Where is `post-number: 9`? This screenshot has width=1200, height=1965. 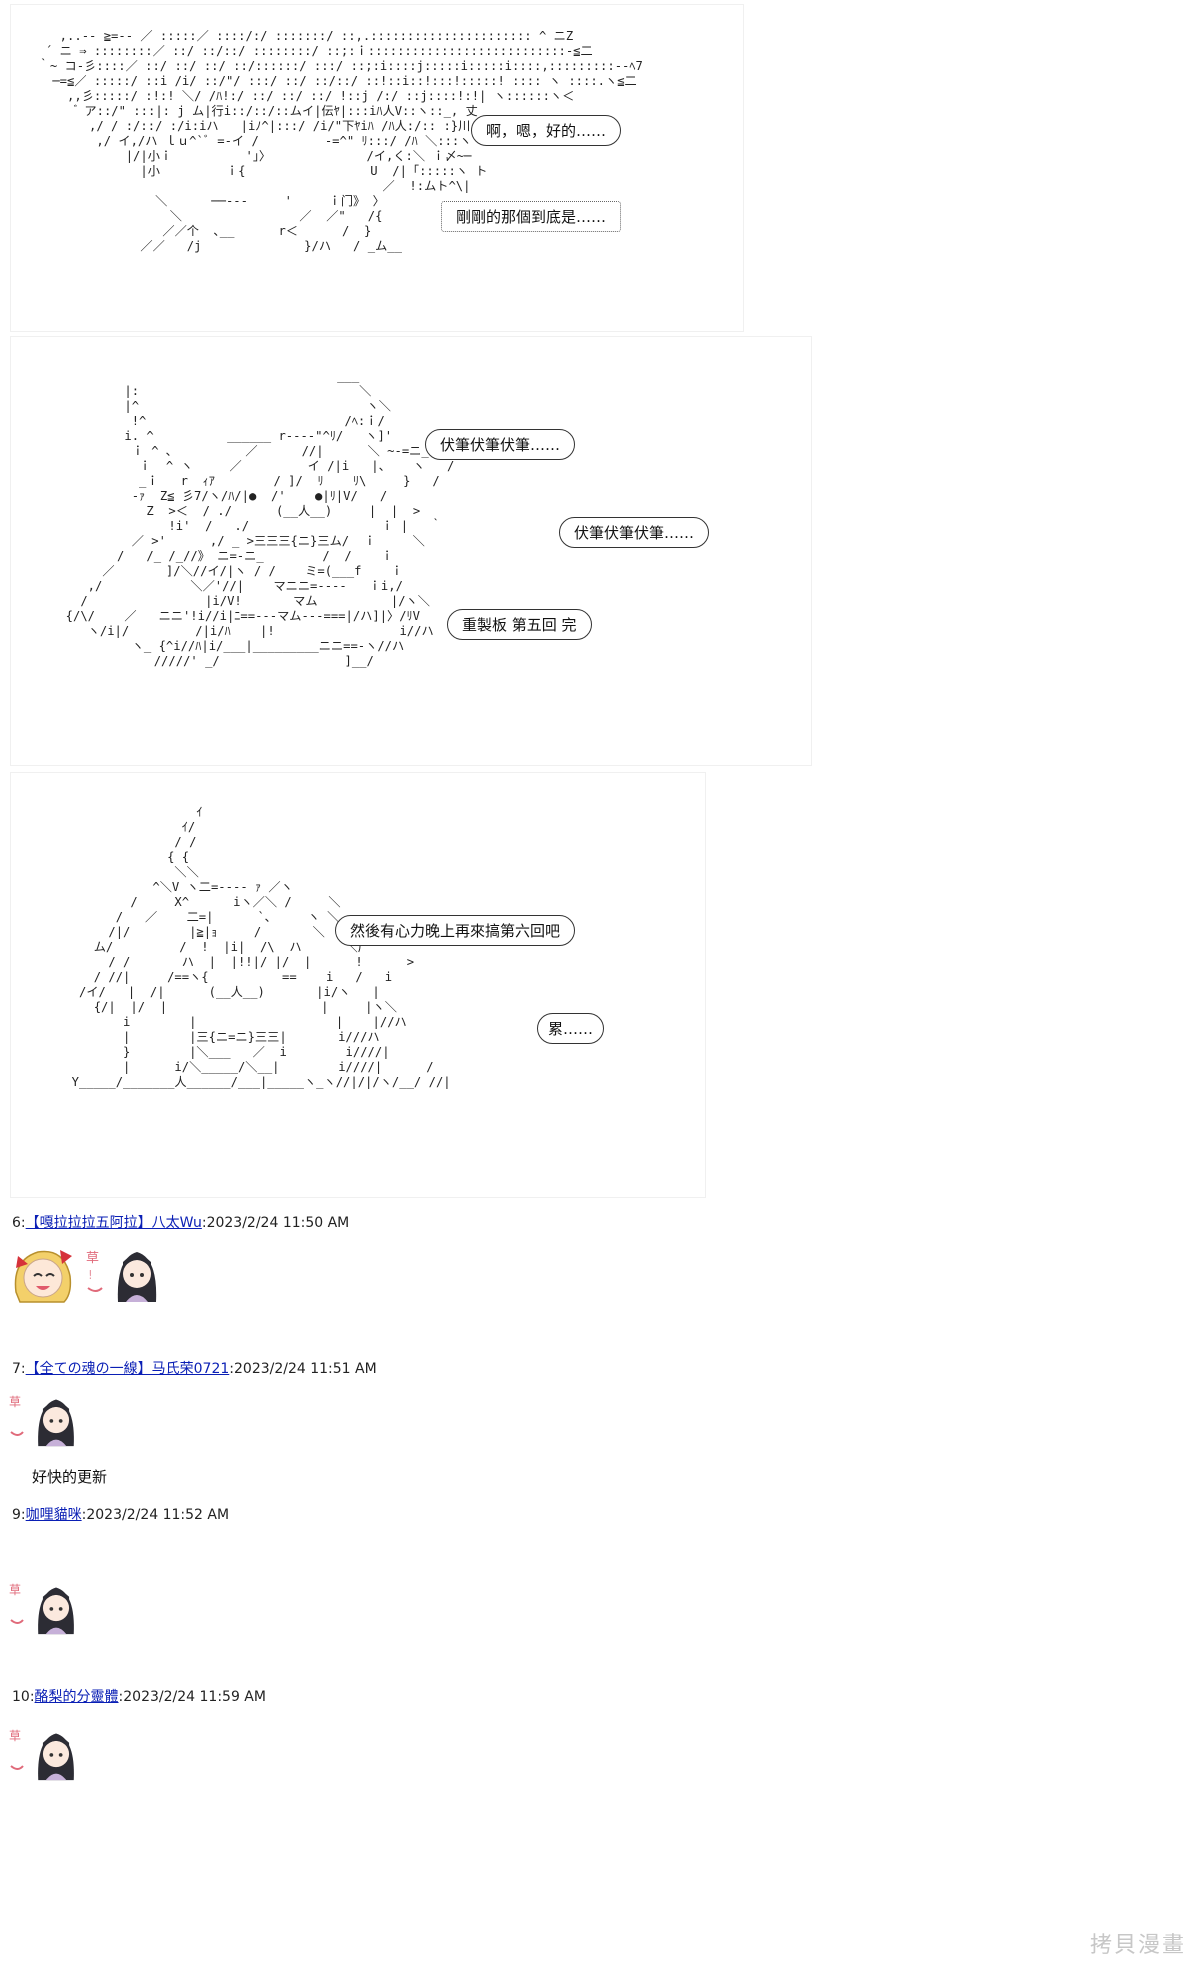
post-number: 9 is located at coordinates (16, 1515).